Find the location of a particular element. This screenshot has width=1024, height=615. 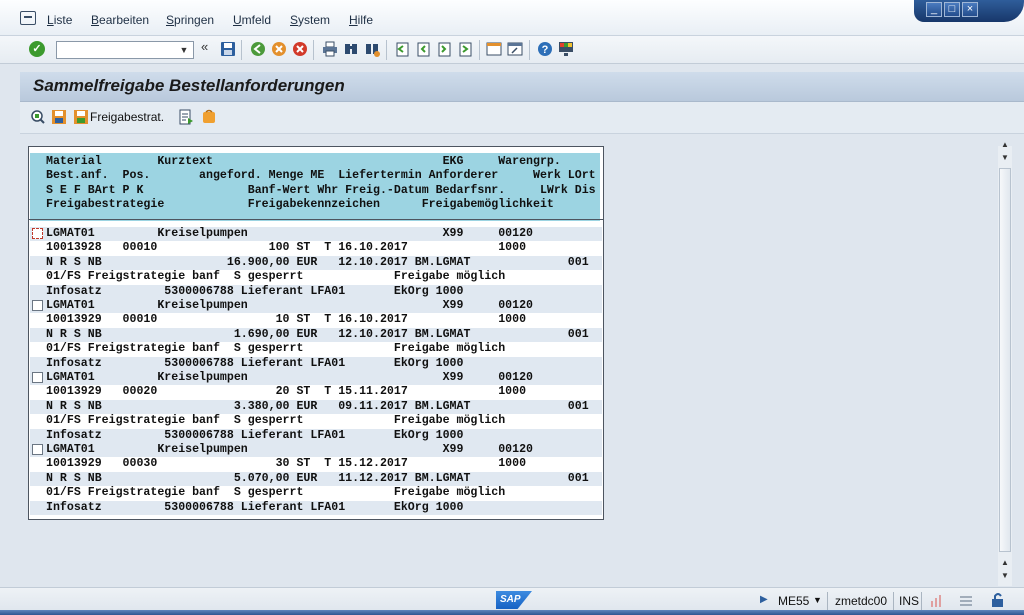

command-field is located at coordinates (125, 50).